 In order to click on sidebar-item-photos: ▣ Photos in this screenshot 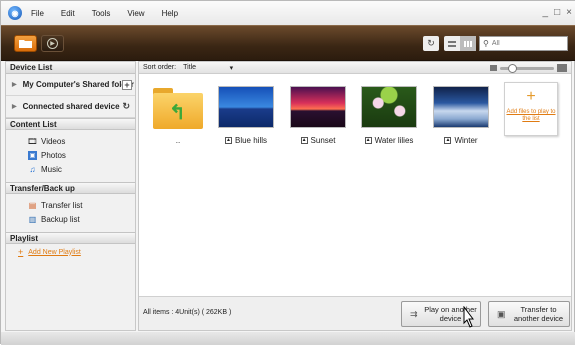, I will do `click(70, 155)`.